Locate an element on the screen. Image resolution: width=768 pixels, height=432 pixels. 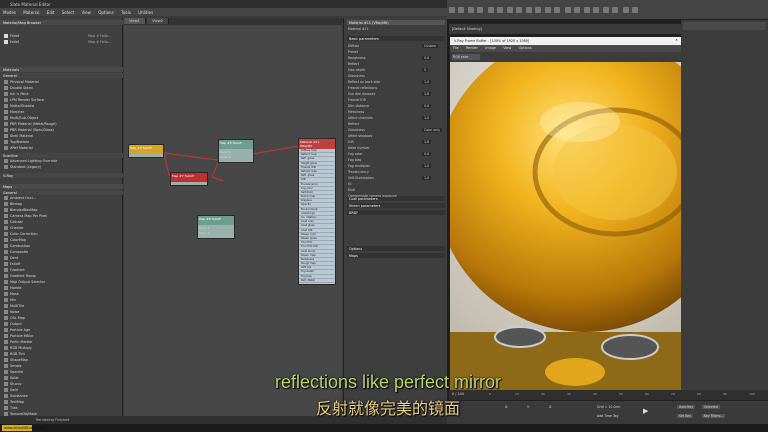
list-item: Camera Map Per Pixel is located at coordinates (25, 216).